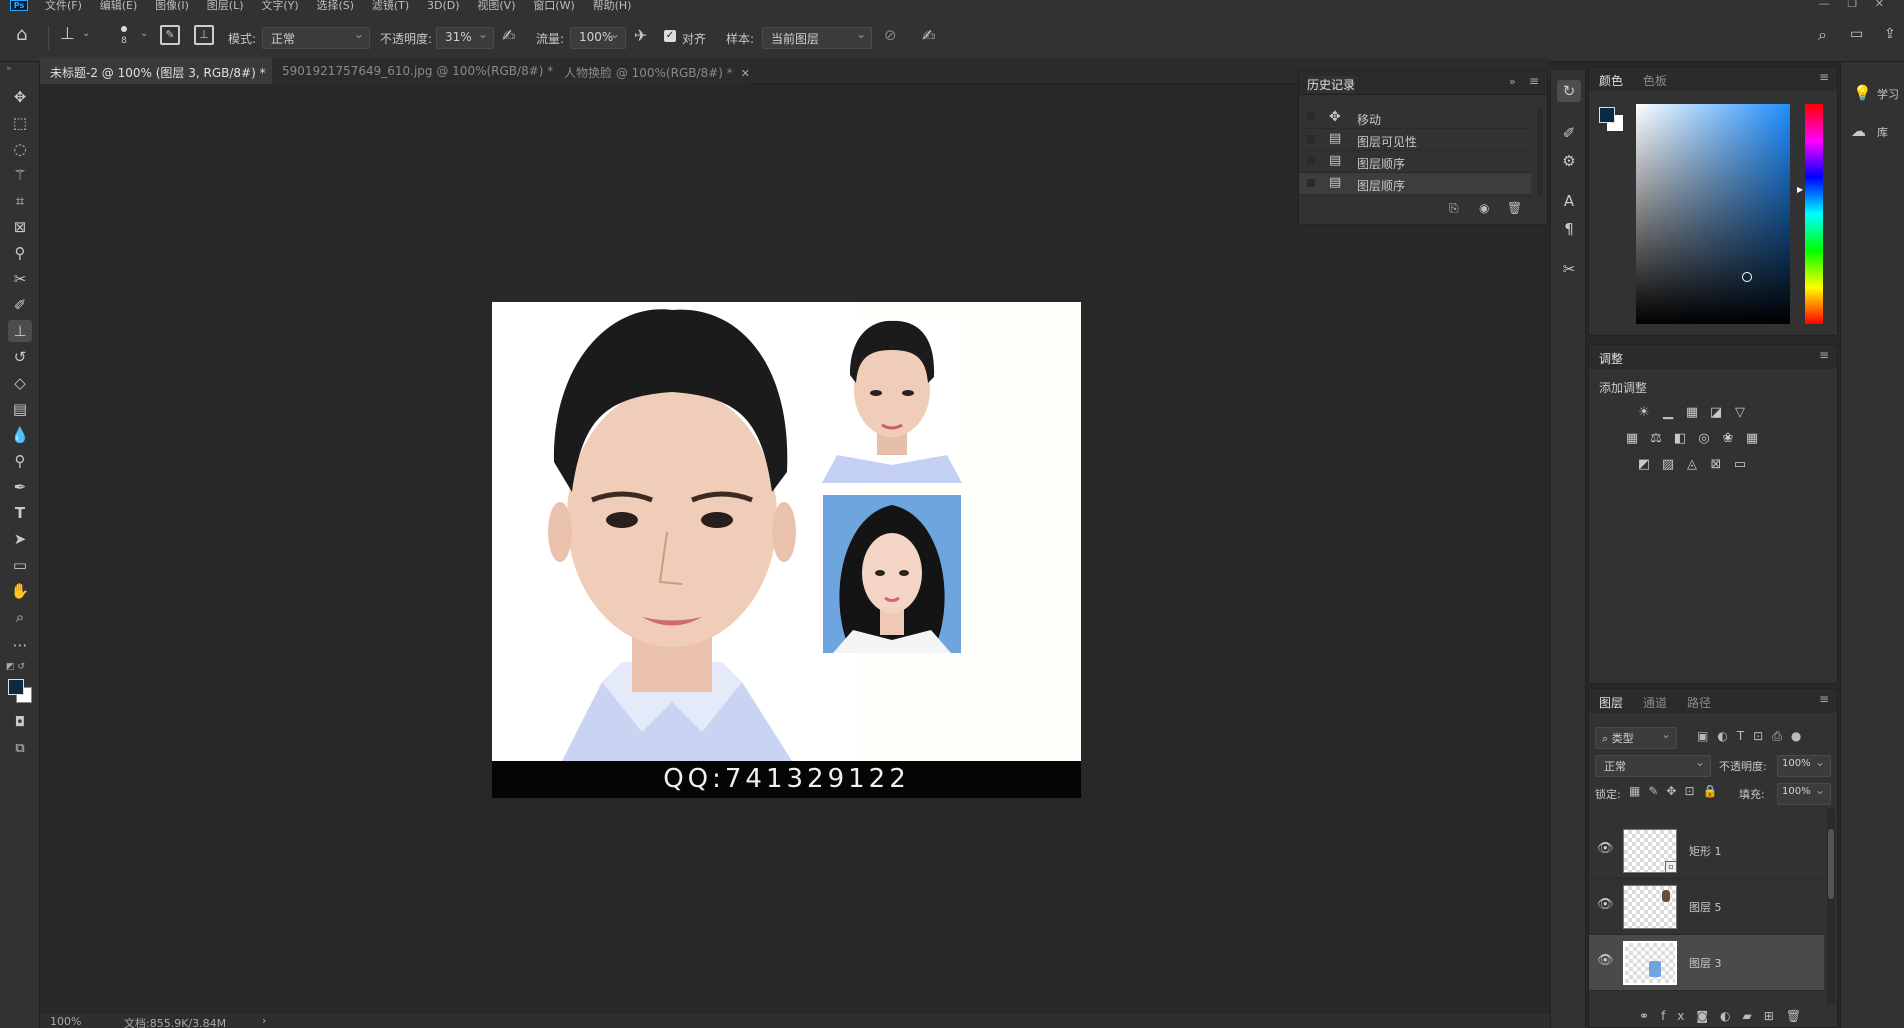 This screenshot has height=1028, width=1904. What do you see at coordinates (1514, 208) in the screenshot?
I see `trash-icon: 🗑` at bounding box center [1514, 208].